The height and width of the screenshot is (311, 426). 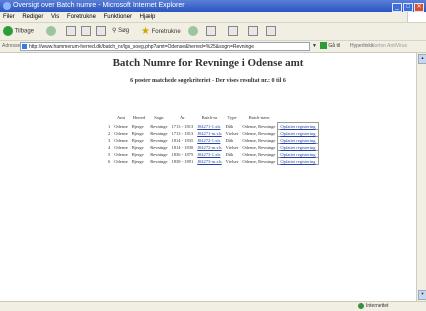 I want to click on print-icon, so click(x=253, y=31).